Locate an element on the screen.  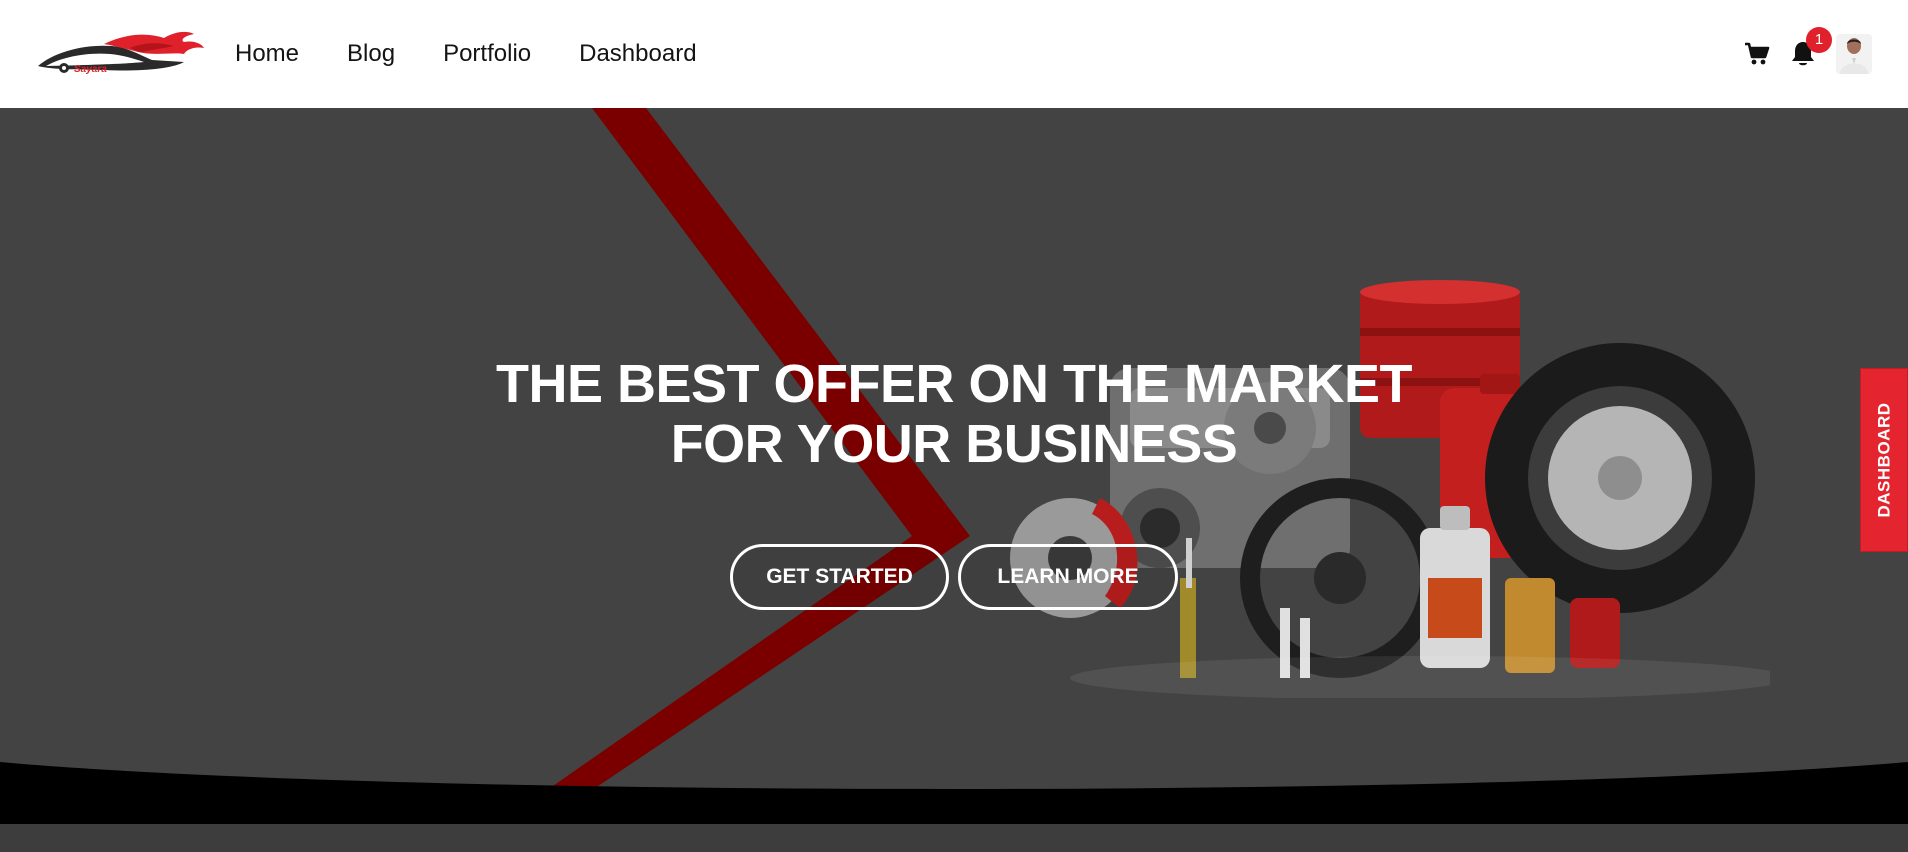
dashboard-side-tab-label: DASHBOARD is located at coordinates (1883, 460).